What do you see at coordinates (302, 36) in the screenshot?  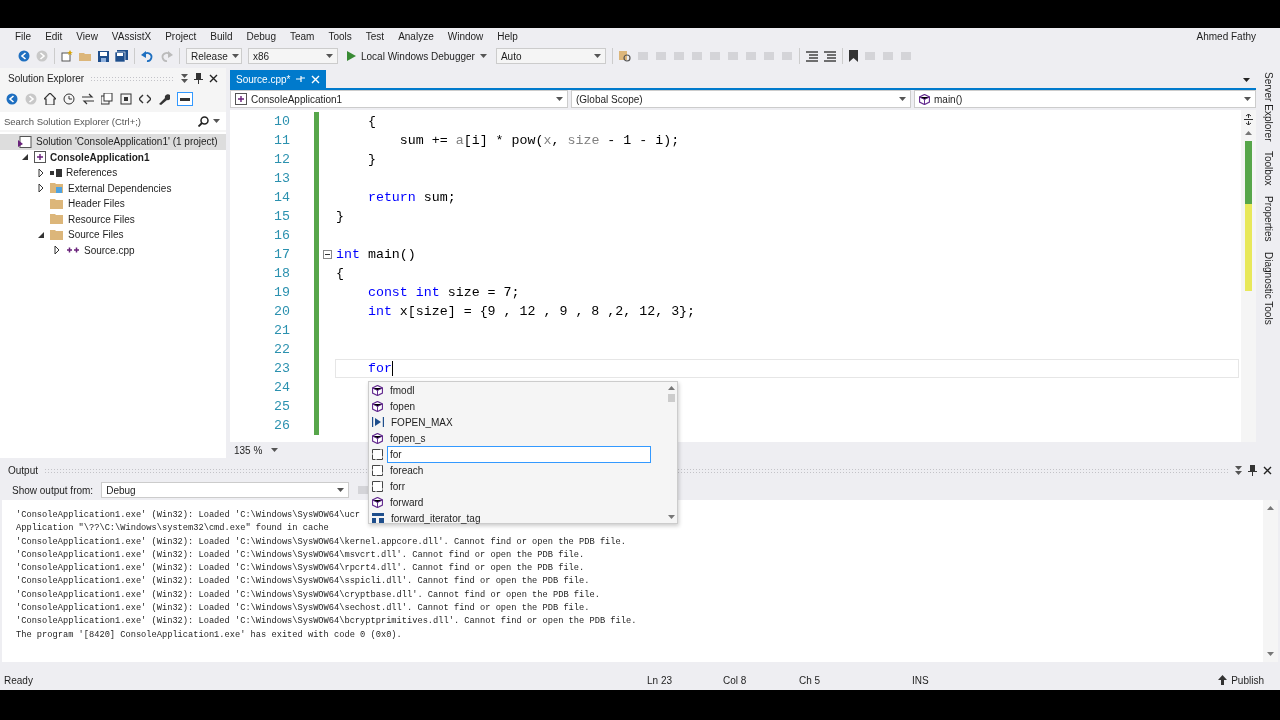 I see `menu-item: Team` at bounding box center [302, 36].